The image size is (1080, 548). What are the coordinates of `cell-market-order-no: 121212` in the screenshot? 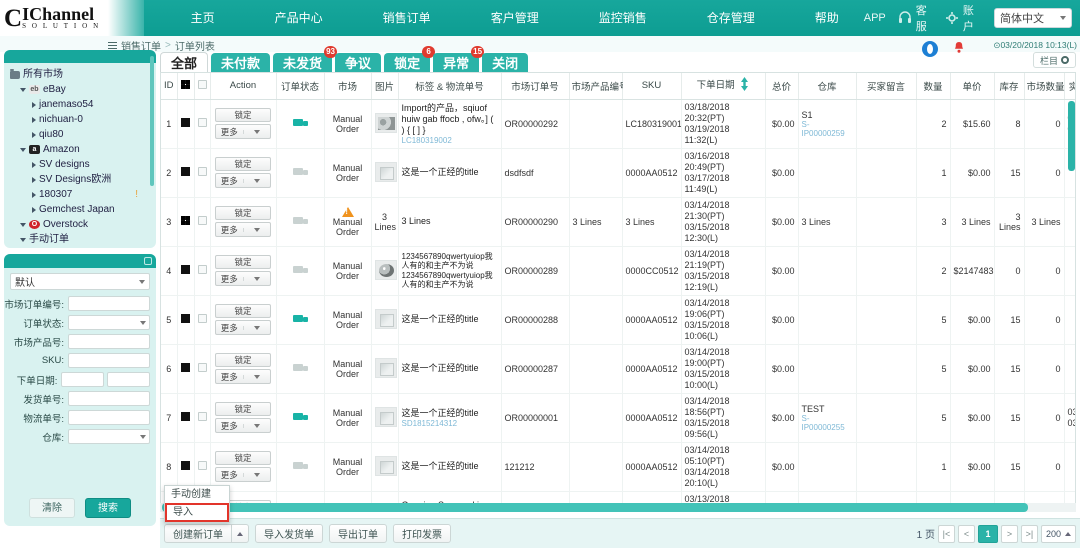 It's located at (535, 467).